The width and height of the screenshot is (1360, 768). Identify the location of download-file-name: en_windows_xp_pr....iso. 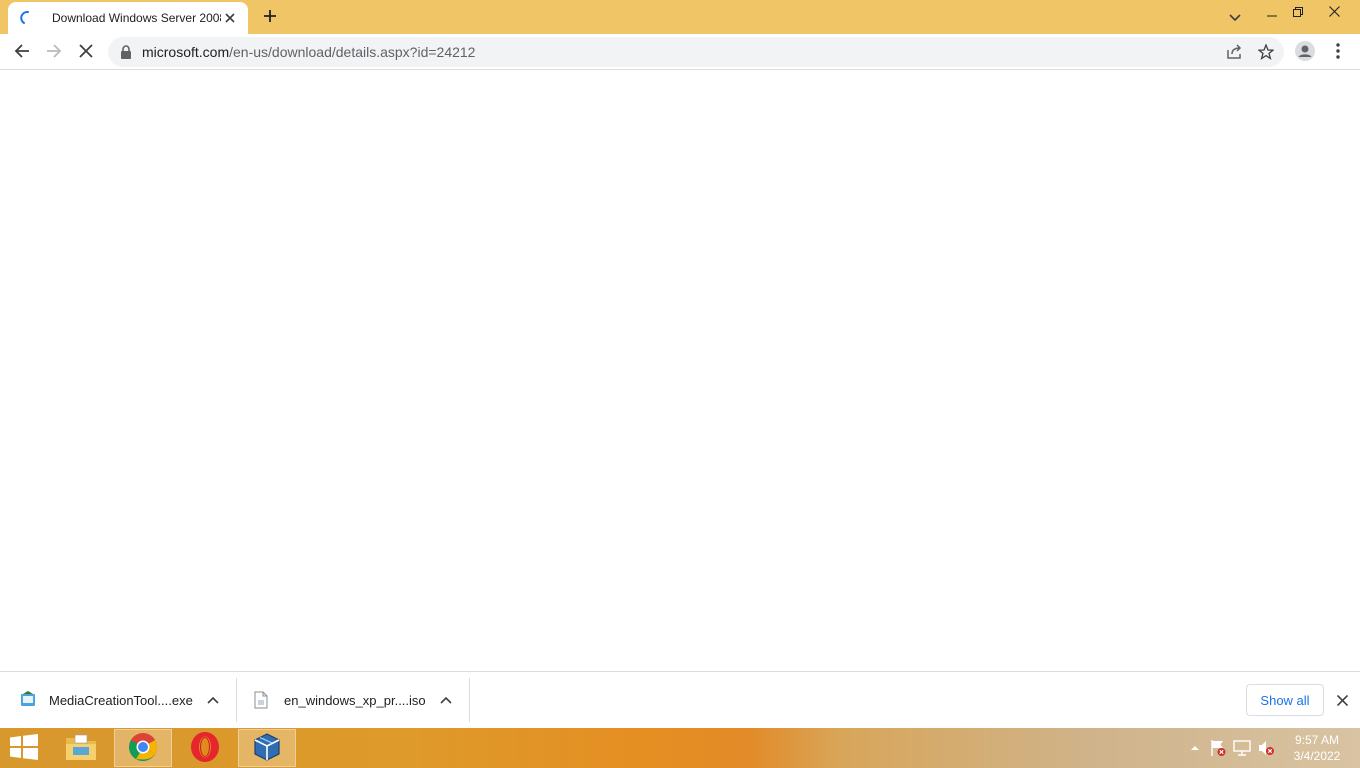
(355, 700).